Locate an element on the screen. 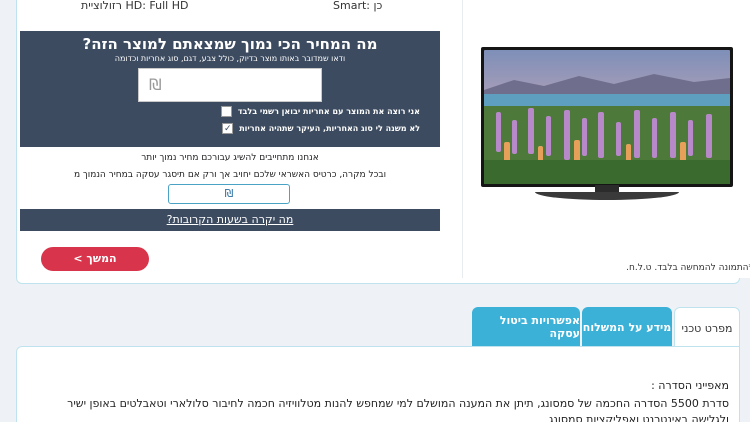 The height and width of the screenshot is (422, 750). checkbox-any-box: ✓ is located at coordinates (228, 128).